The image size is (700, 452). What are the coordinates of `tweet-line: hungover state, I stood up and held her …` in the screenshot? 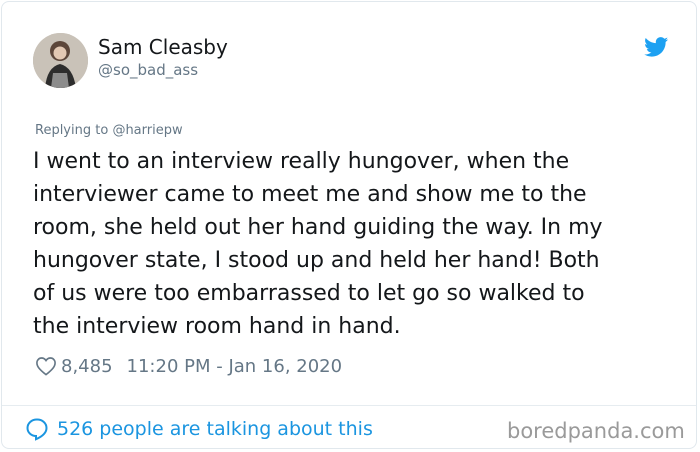 It's located at (316, 260).